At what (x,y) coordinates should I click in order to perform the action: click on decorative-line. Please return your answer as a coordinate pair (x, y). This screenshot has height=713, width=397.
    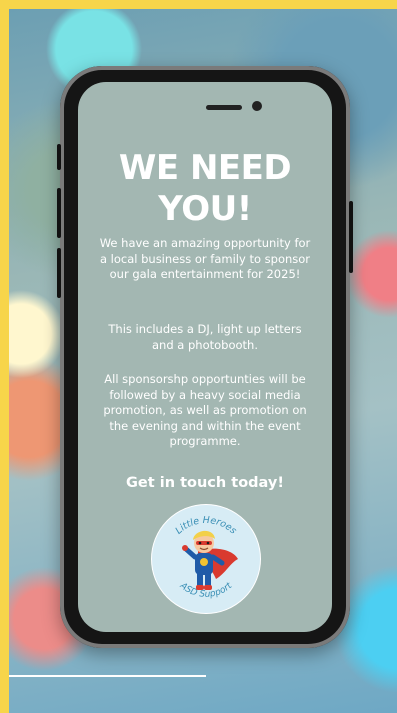
    Looking at the image, I should click on (107, 676).